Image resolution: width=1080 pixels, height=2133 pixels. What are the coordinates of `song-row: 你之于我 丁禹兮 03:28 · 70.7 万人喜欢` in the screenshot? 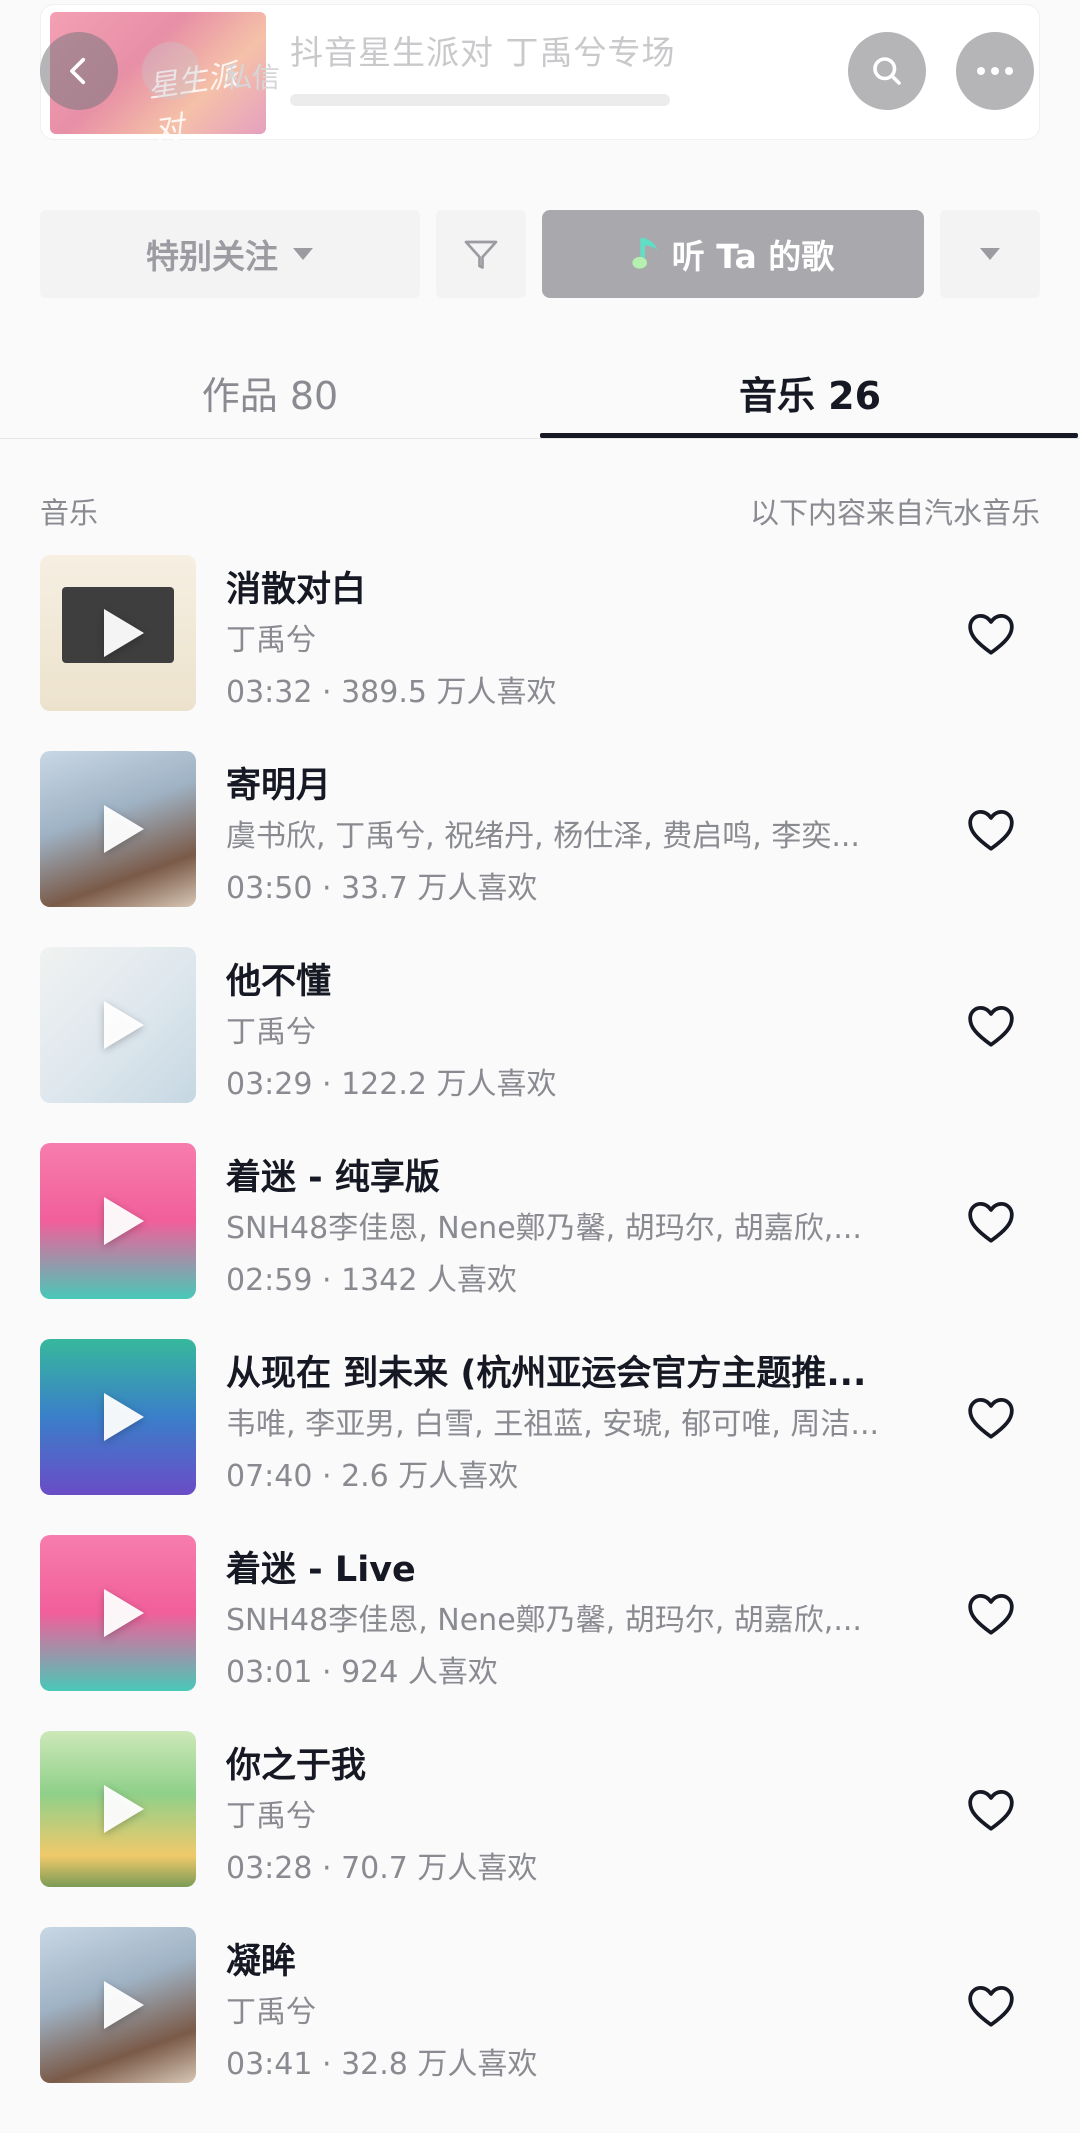 It's located at (540, 1829).